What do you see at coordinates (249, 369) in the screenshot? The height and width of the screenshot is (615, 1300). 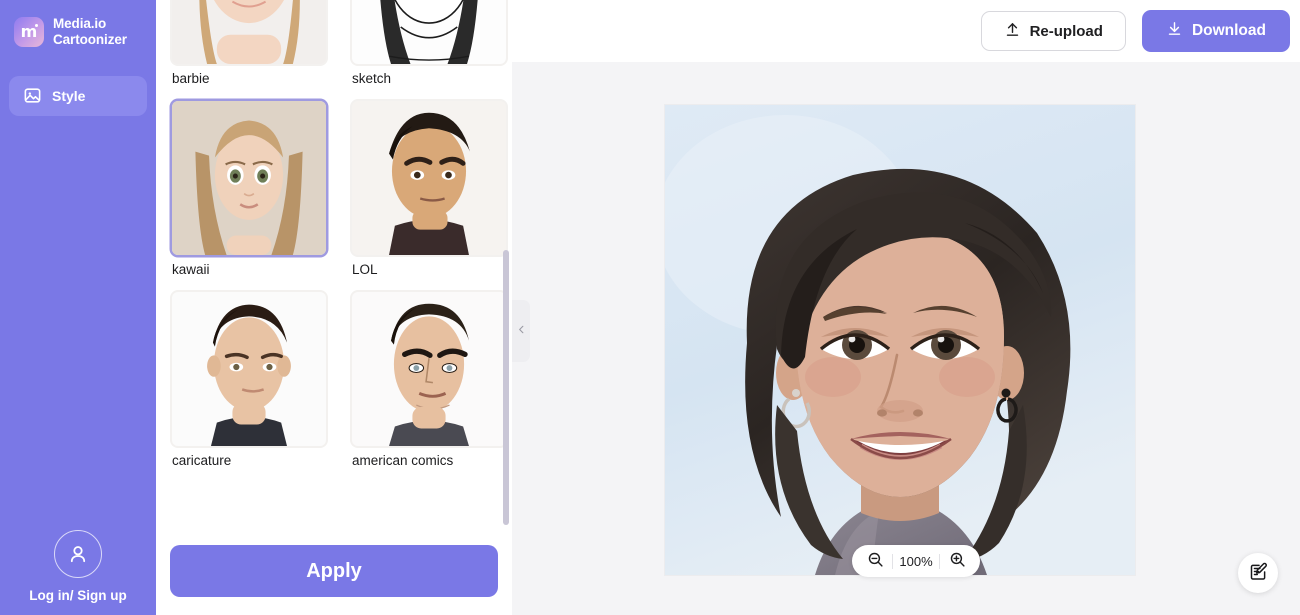 I see `style-thumb-caricature` at bounding box center [249, 369].